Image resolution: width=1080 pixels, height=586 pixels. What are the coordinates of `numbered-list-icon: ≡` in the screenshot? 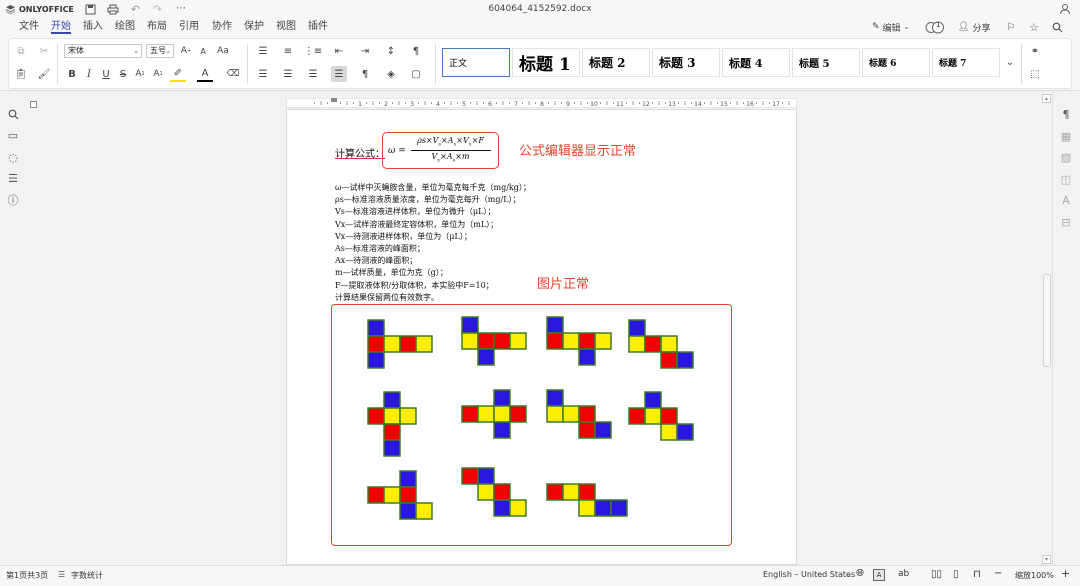 It's located at (288, 51).